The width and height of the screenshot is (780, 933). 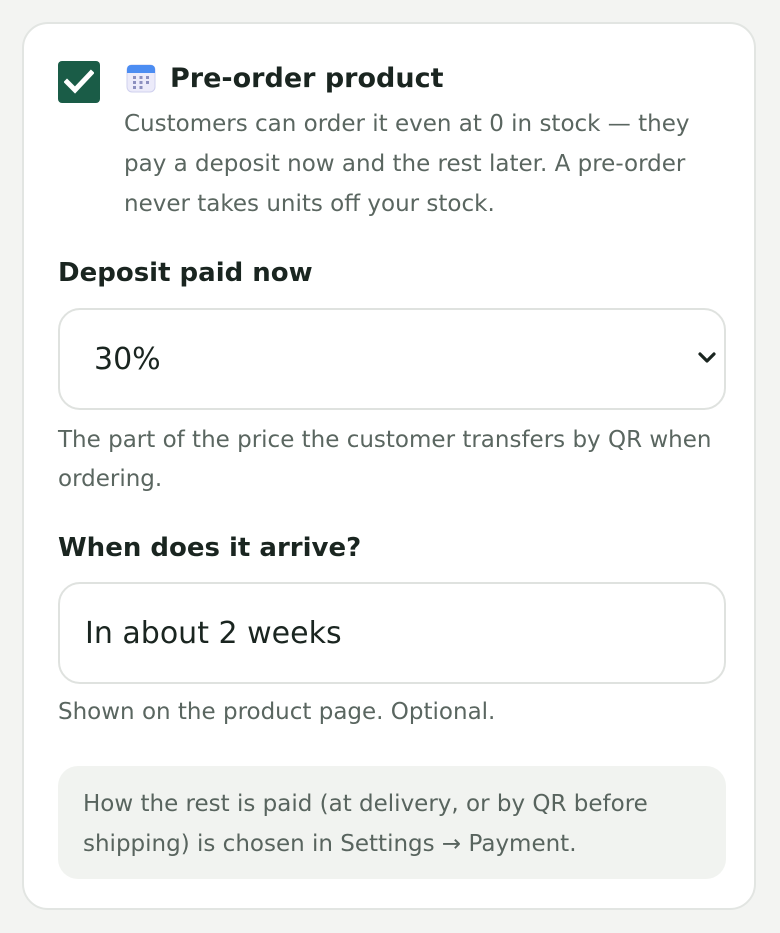 What do you see at coordinates (141, 78) in the screenshot?
I see `calendar-icon` at bounding box center [141, 78].